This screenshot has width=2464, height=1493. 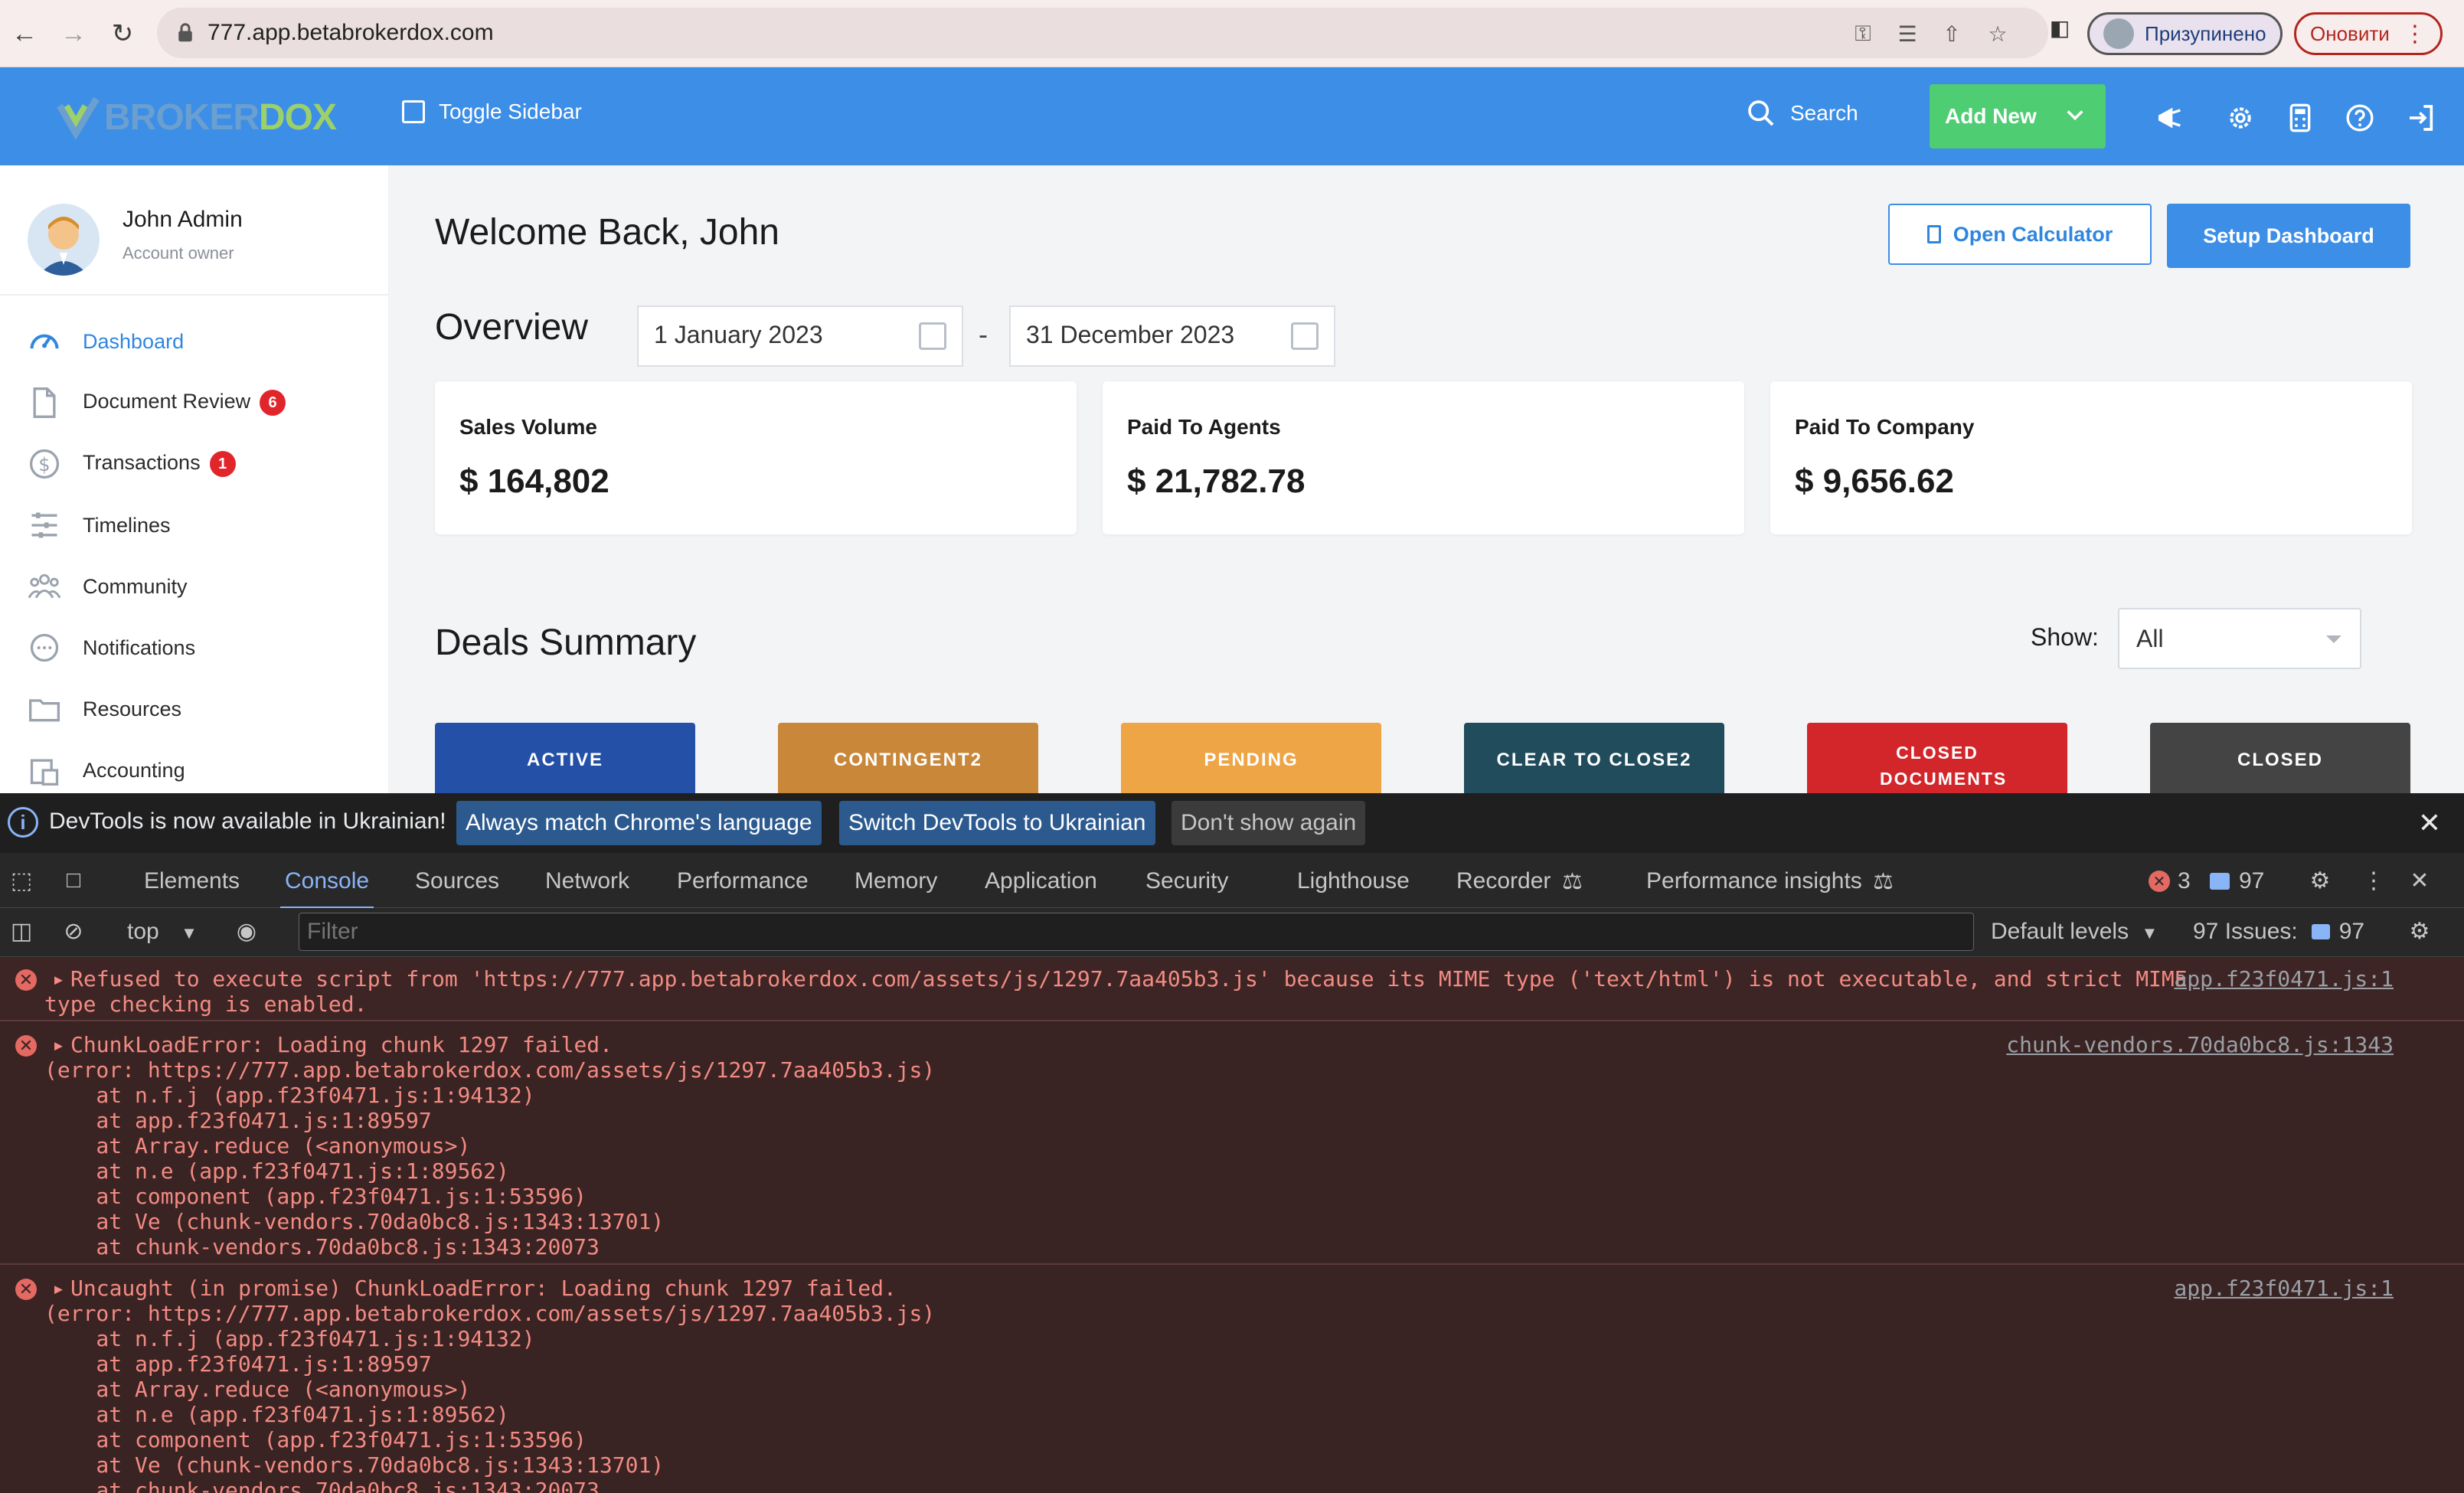 What do you see at coordinates (2020, 234) in the screenshot?
I see `open-calculator-button: Open Calculator` at bounding box center [2020, 234].